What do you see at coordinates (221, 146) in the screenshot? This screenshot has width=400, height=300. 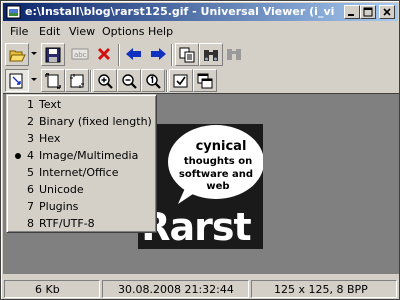 I see `image-text-line1: cynical` at bounding box center [221, 146].